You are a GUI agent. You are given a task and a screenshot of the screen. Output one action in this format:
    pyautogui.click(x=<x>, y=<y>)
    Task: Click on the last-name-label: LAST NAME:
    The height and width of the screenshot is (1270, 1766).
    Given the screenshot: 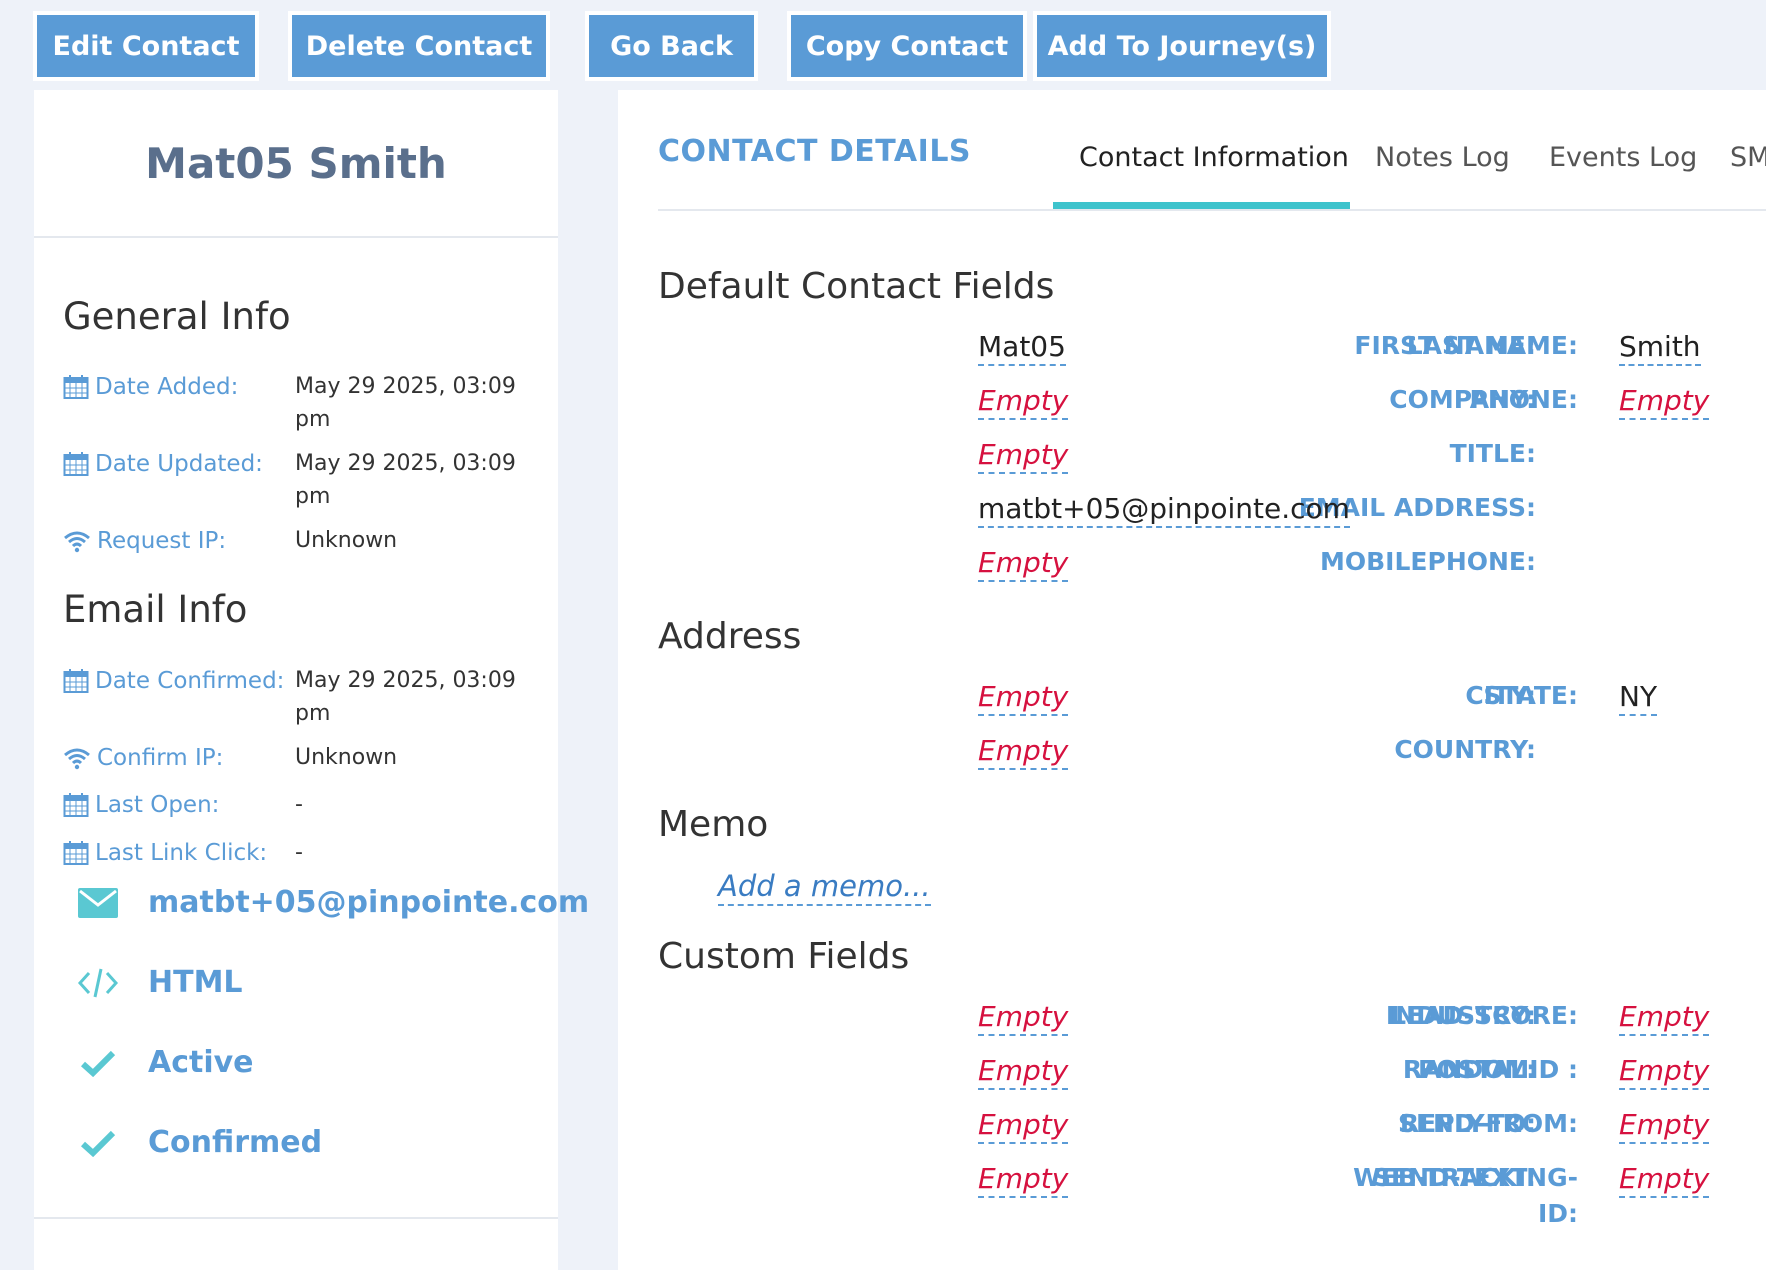 What is the action you would take?
    pyautogui.click(x=1492, y=345)
    